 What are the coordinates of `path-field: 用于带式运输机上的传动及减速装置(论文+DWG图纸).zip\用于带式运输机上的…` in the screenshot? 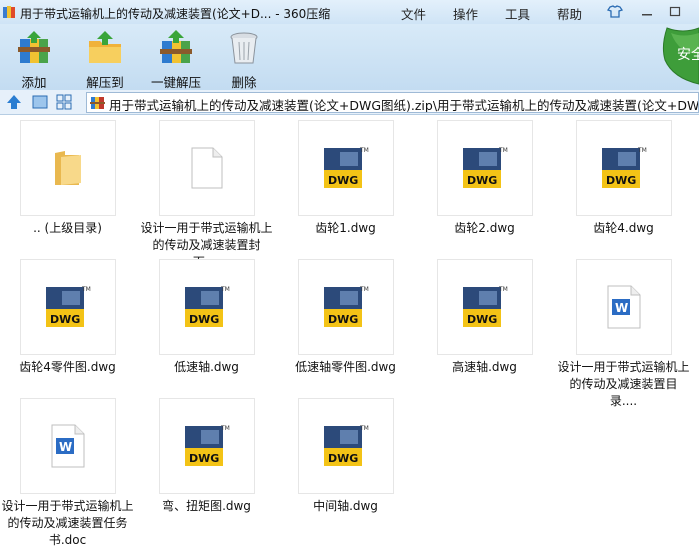 It's located at (392, 102).